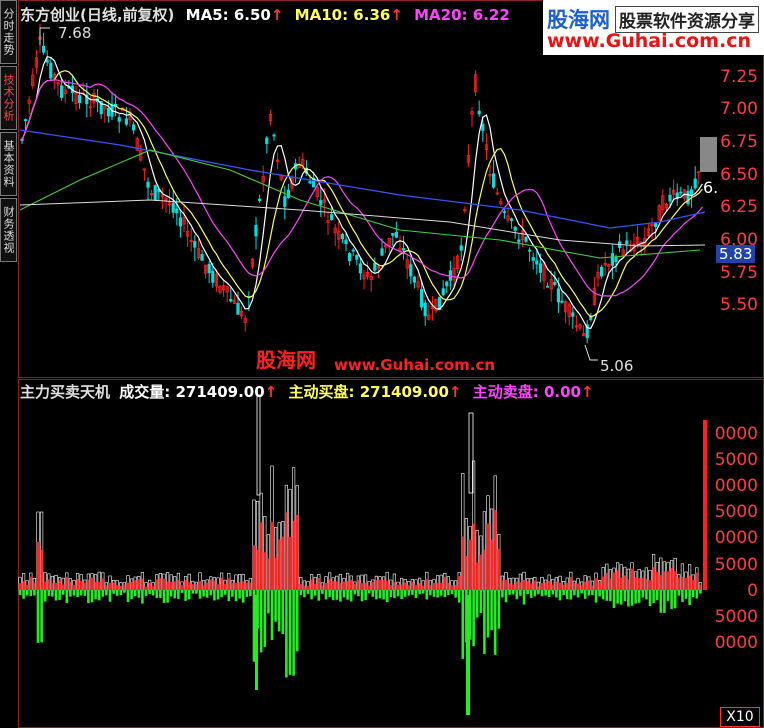  Describe the element at coordinates (97, 15) in the screenshot. I see `security-title: 东方创业(日线,前复权)` at that location.